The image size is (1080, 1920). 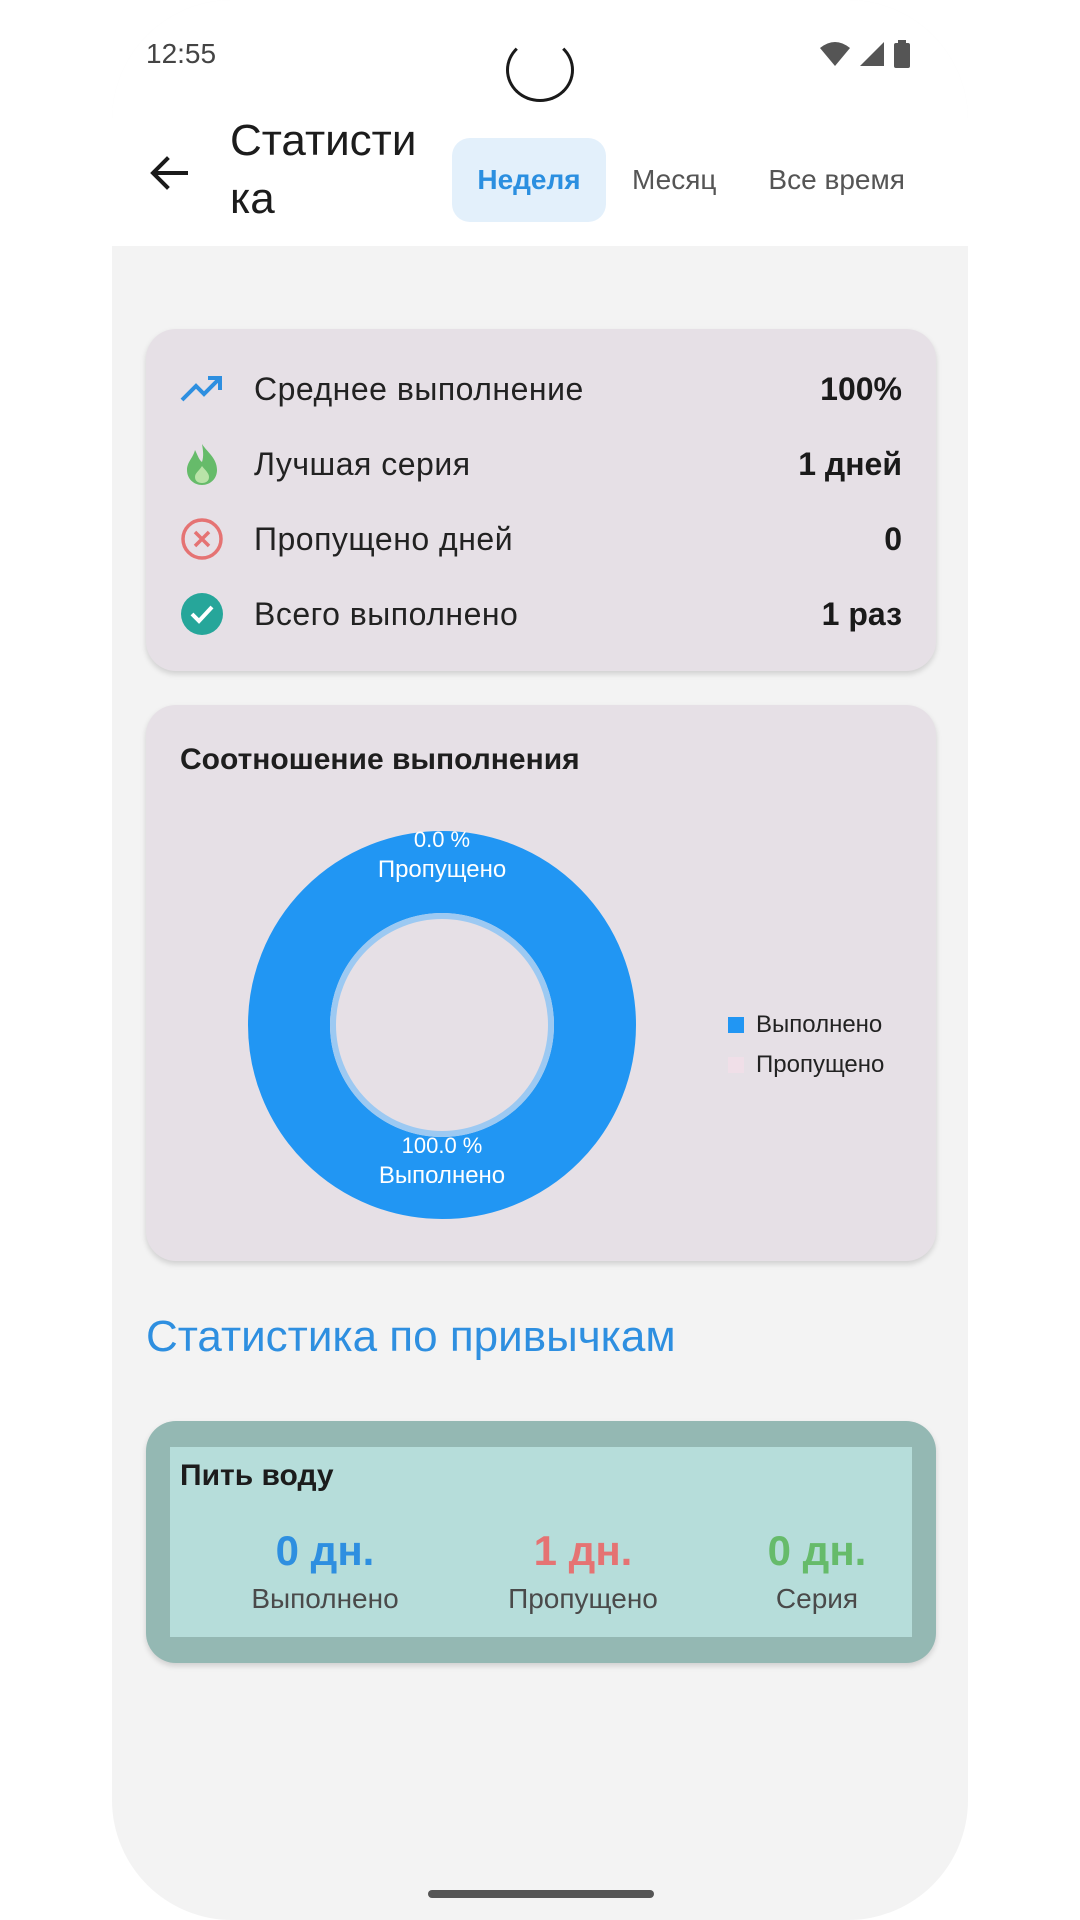 What do you see at coordinates (835, 54) in the screenshot?
I see `wifi-icon` at bounding box center [835, 54].